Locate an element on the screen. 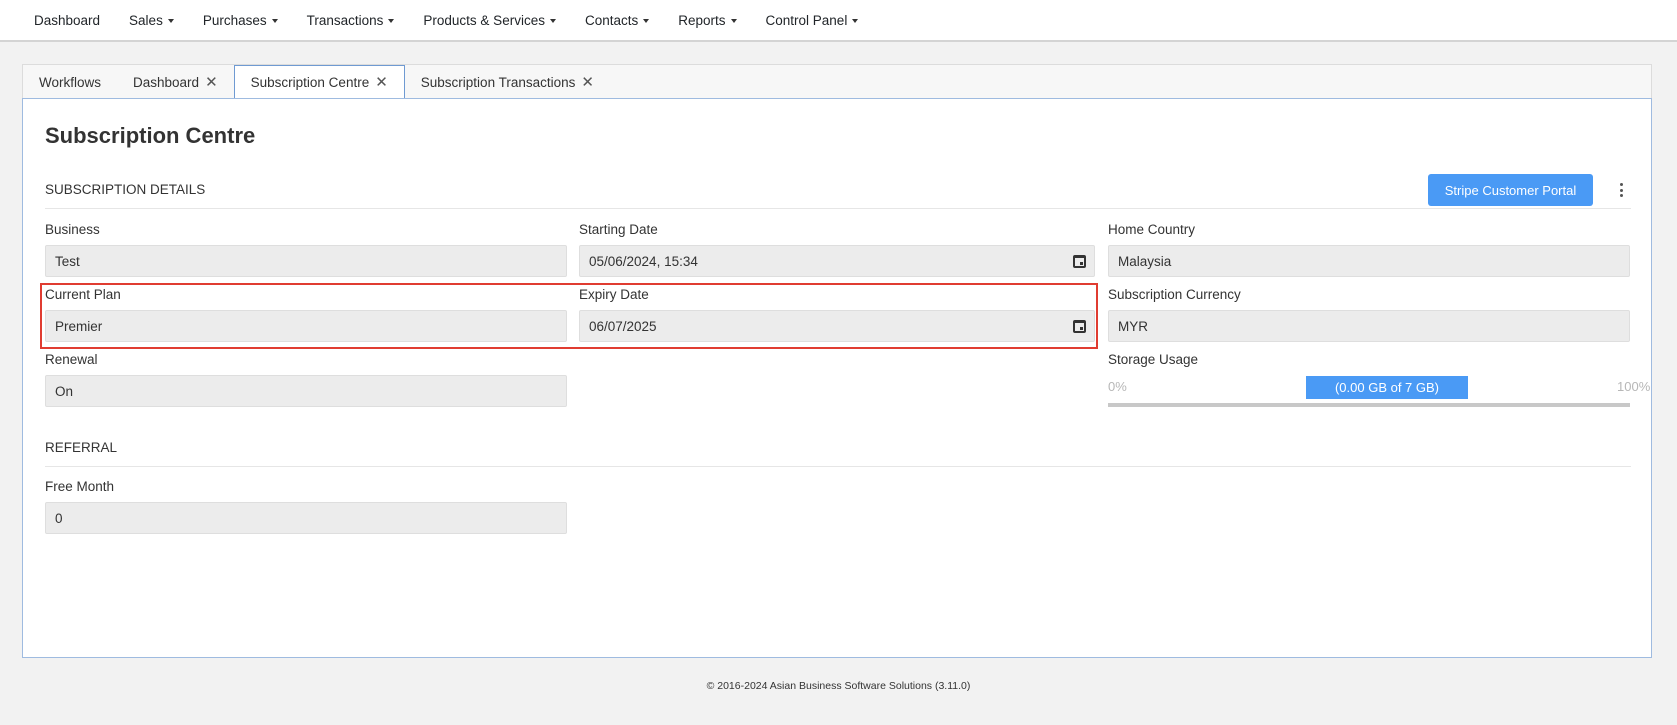  tab-dashboard: Dashboard ✕ is located at coordinates (175, 82).